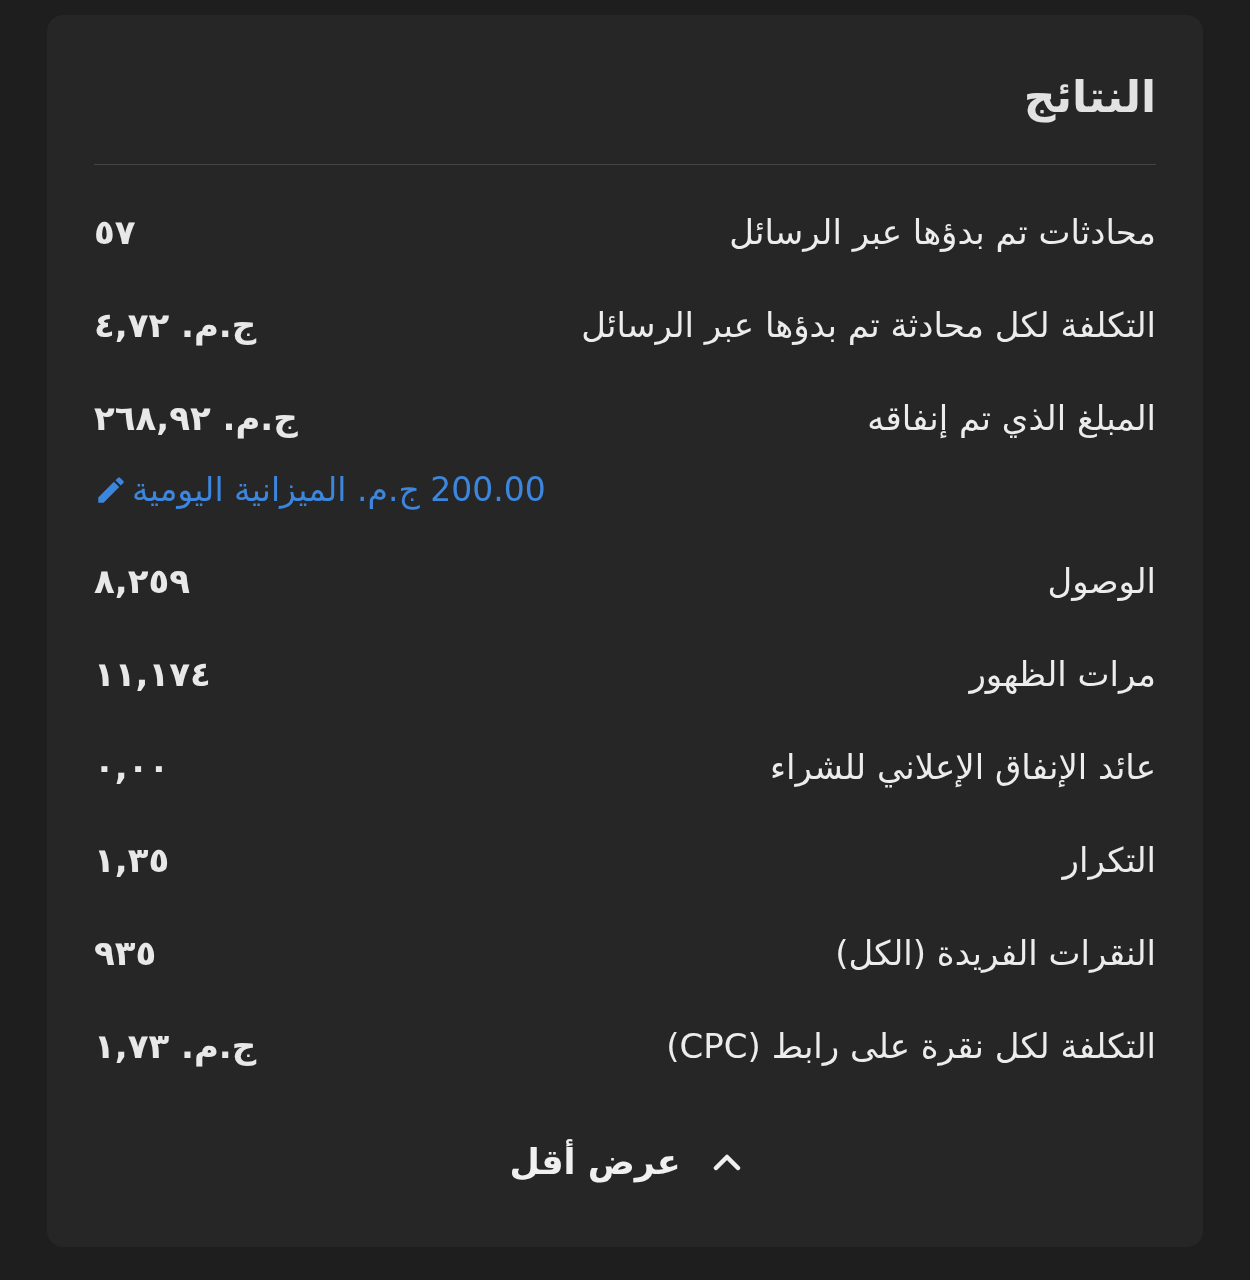  I want to click on metric-value: ٠,٠٠, so click(132, 767).